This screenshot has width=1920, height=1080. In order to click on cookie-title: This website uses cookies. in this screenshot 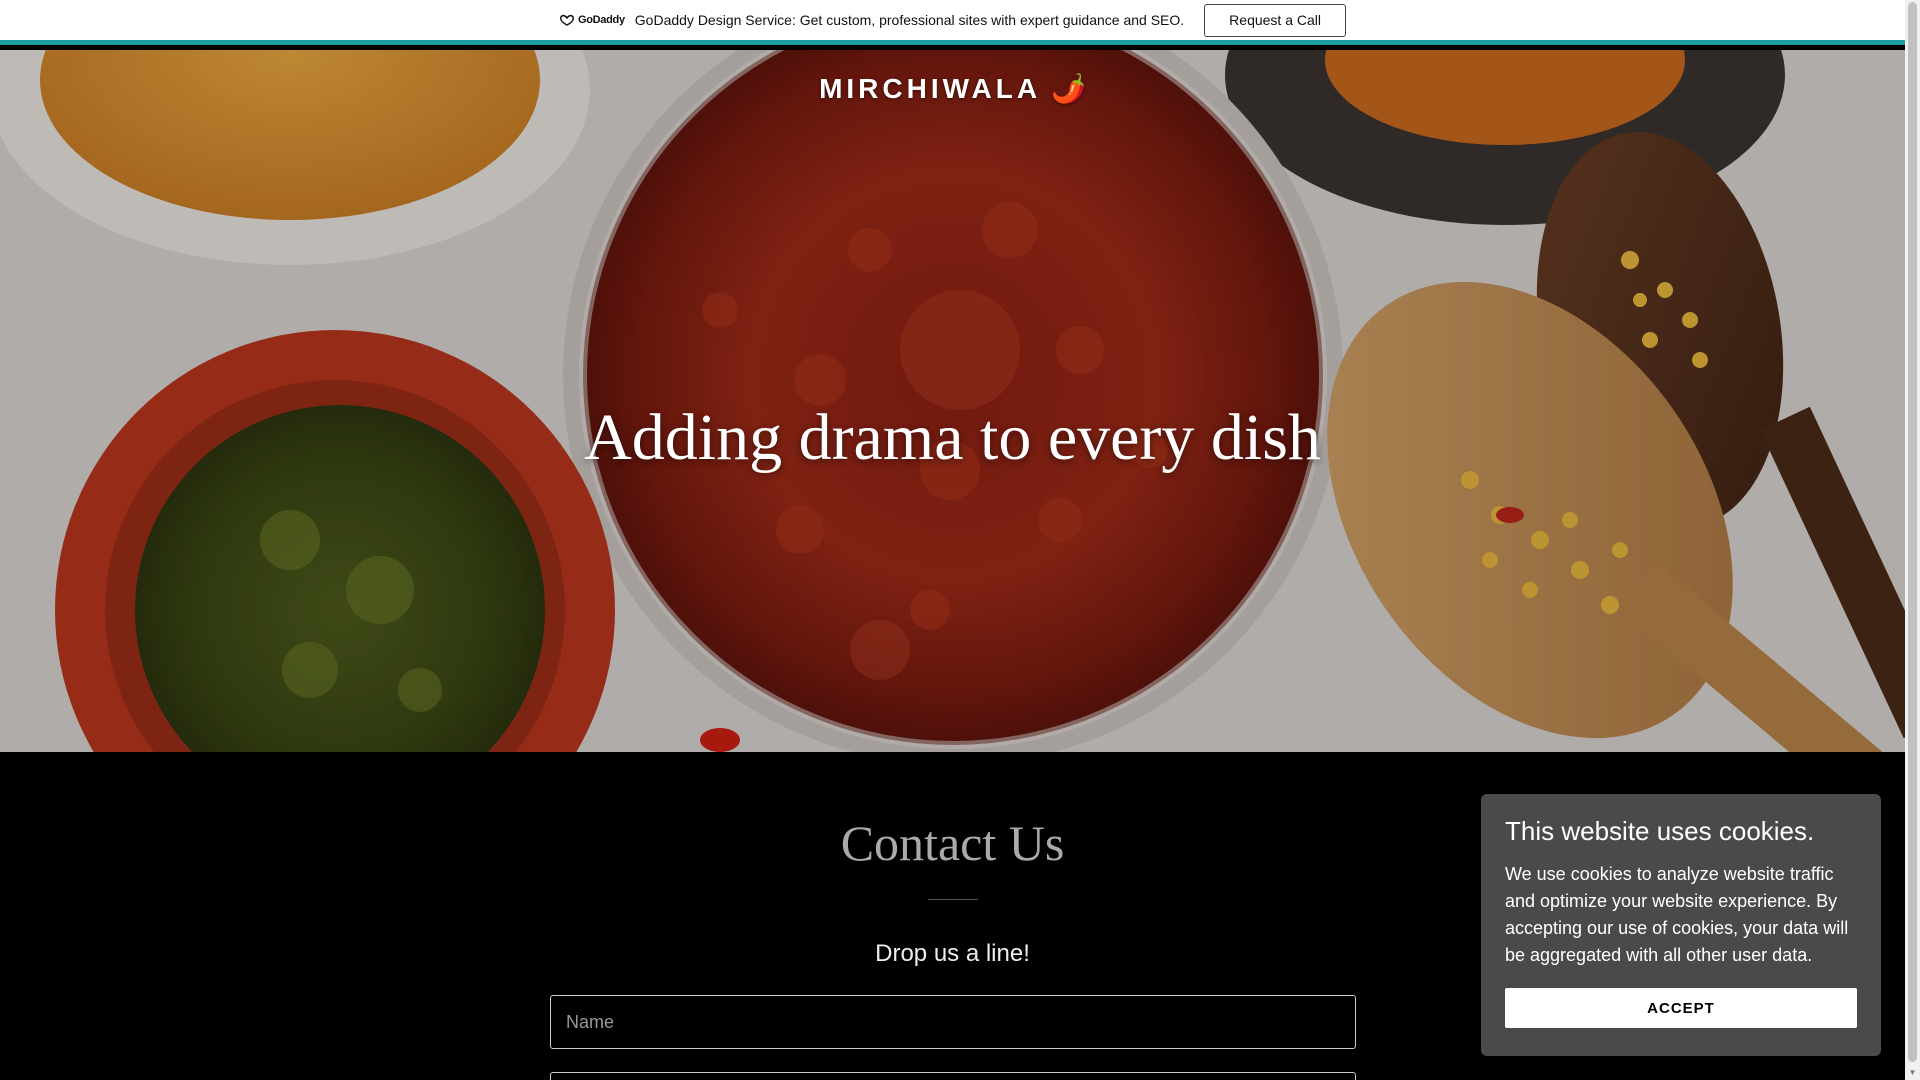, I will do `click(1660, 831)`.